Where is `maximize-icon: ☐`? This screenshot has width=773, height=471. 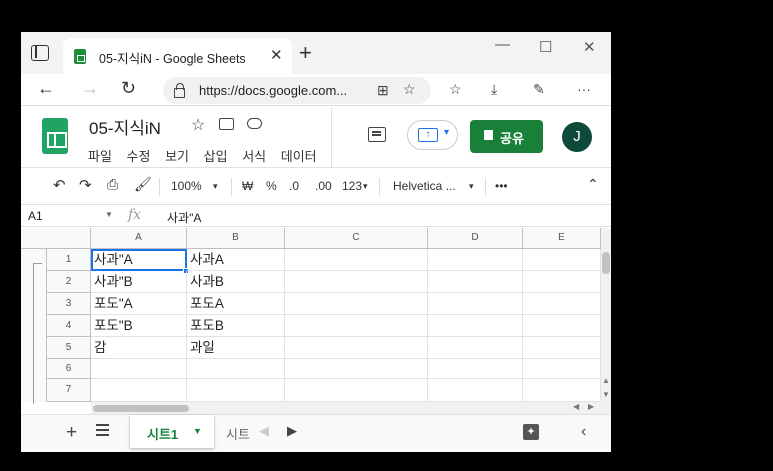 maximize-icon: ☐ is located at coordinates (545, 47).